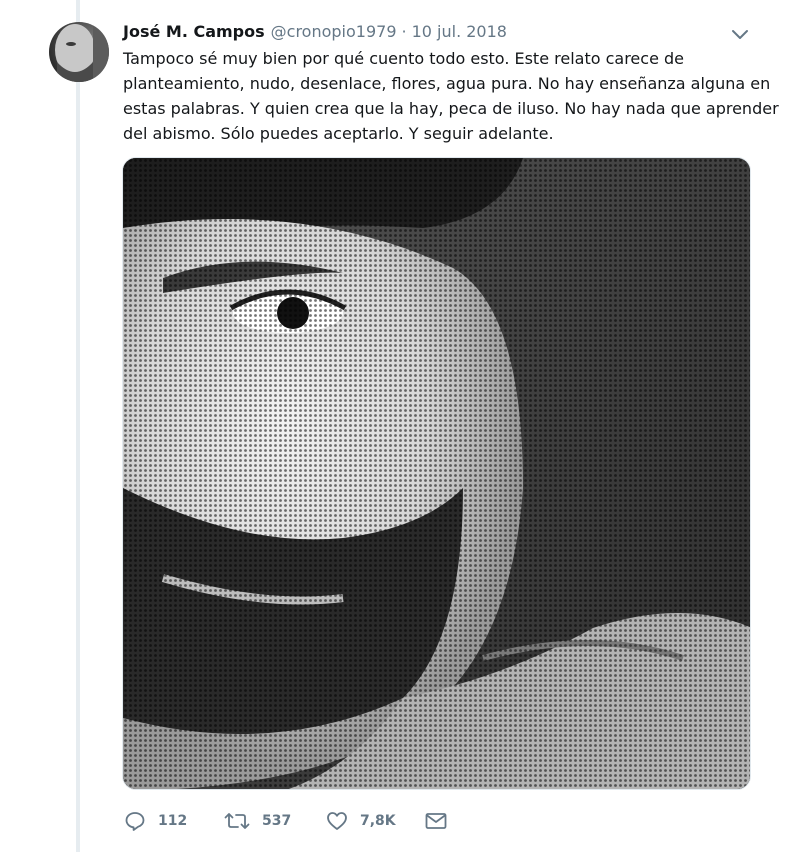 This screenshot has height=852, width=798. What do you see at coordinates (337, 821) in the screenshot?
I see `heart-icon` at bounding box center [337, 821].